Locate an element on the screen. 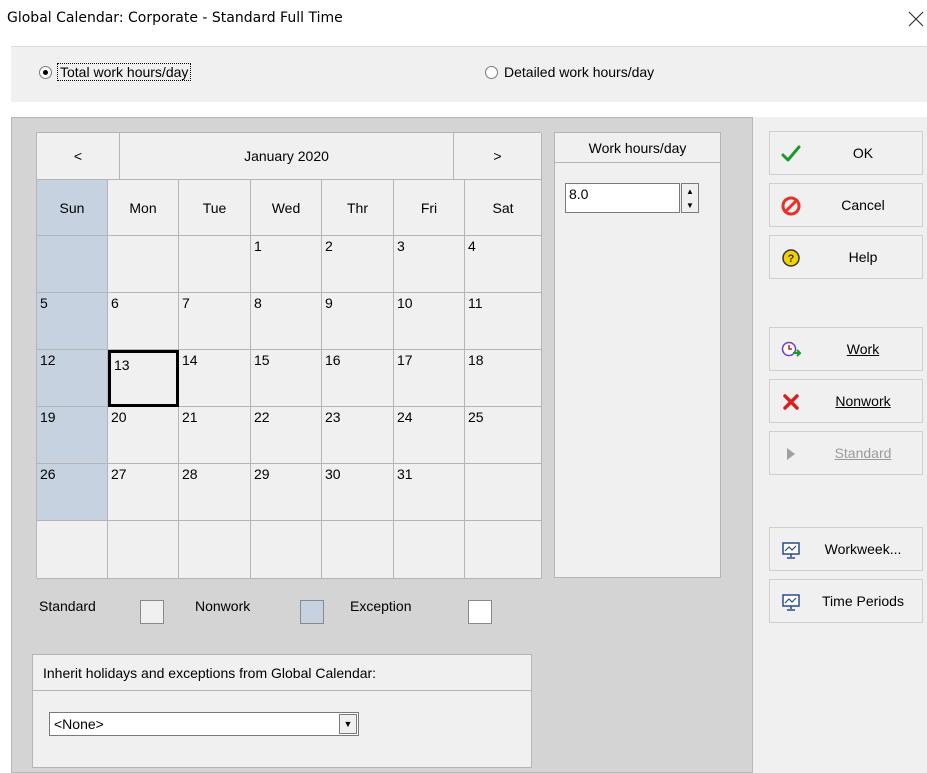  help-button: ? Help is located at coordinates (846, 257).